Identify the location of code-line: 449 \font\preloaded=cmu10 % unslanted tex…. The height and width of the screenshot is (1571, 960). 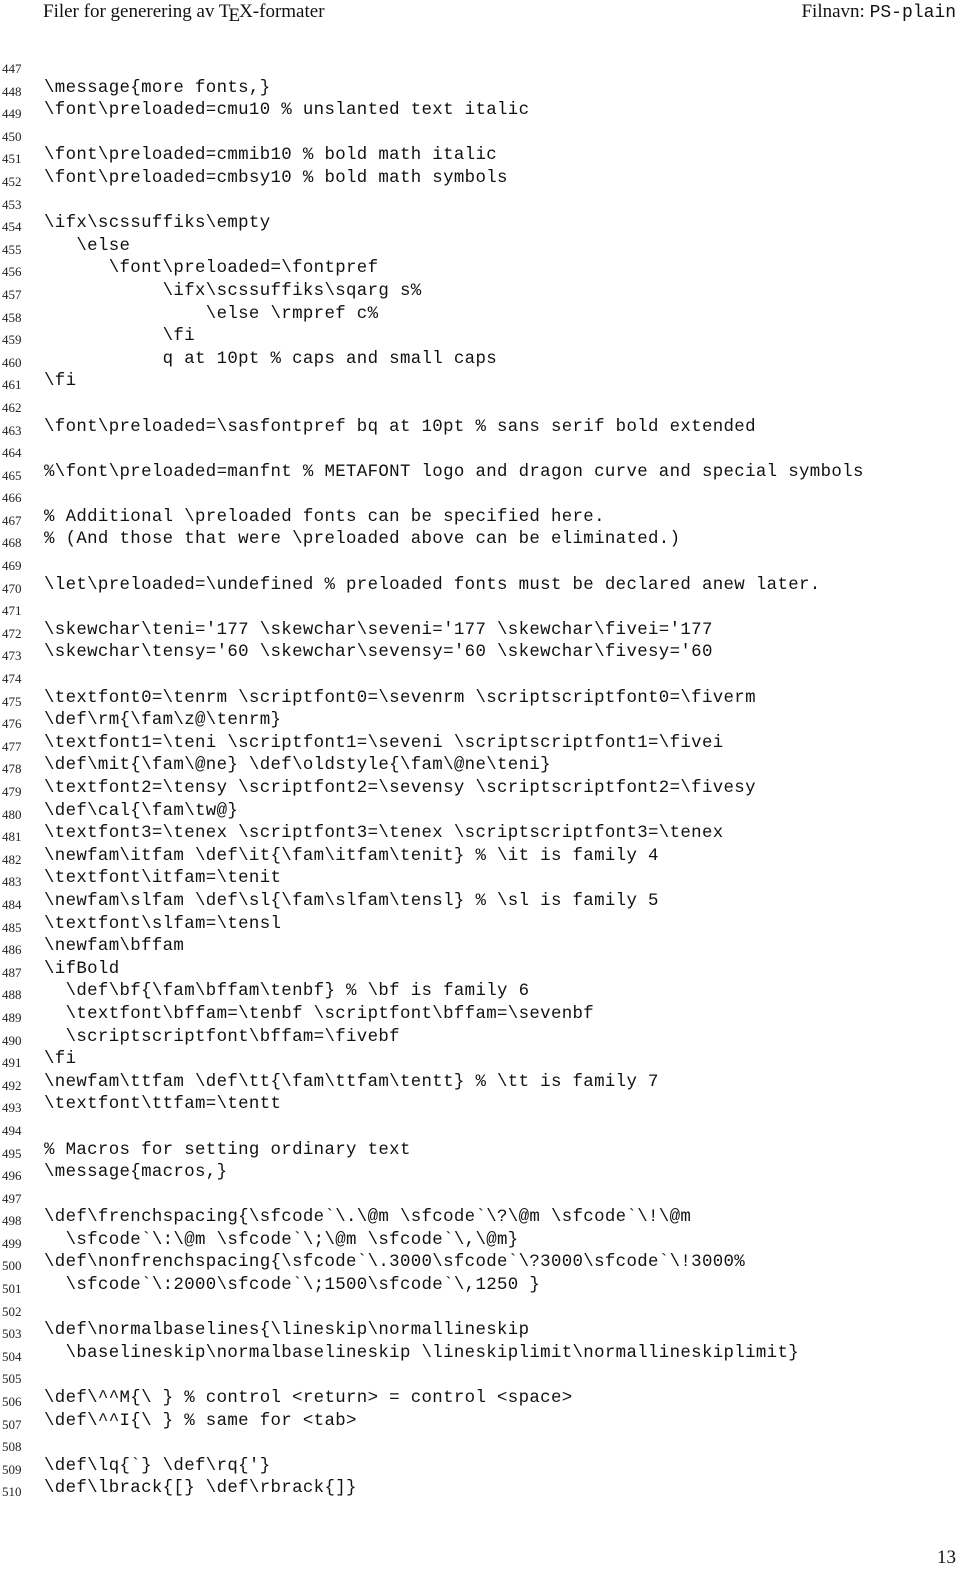
(480, 111).